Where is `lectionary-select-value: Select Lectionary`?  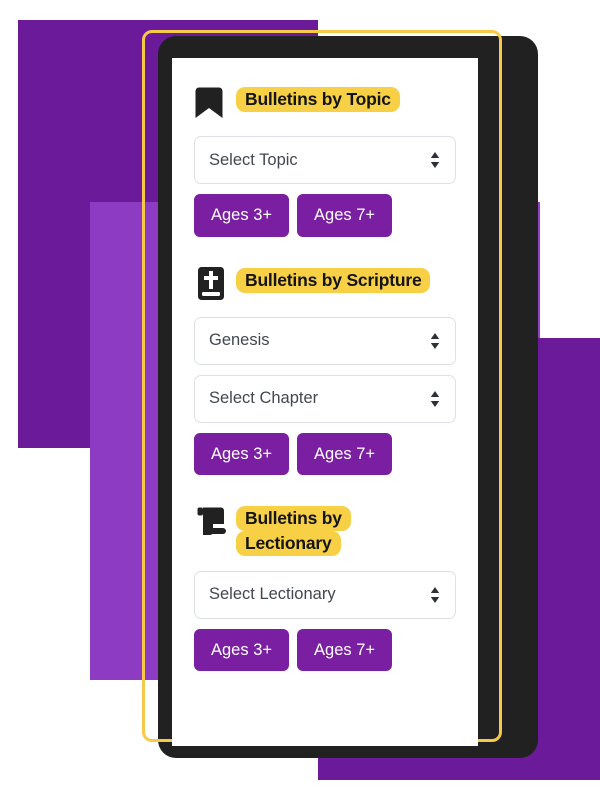
lectionary-select-value: Select Lectionary is located at coordinates (325, 594).